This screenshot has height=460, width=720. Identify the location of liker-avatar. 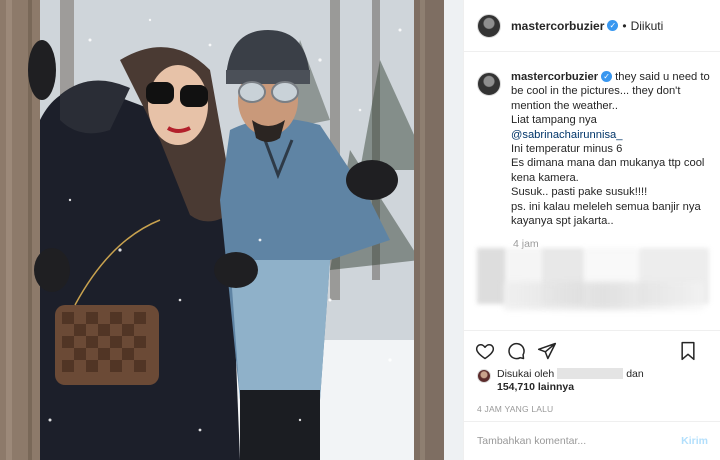
(484, 376).